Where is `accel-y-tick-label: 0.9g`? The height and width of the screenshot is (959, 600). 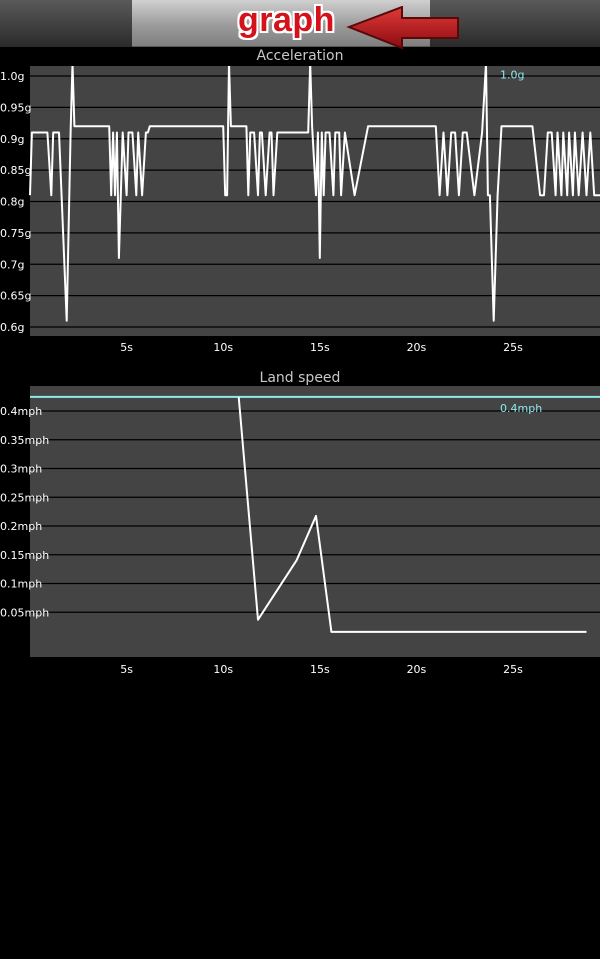 accel-y-tick-label: 0.9g is located at coordinates (12, 139).